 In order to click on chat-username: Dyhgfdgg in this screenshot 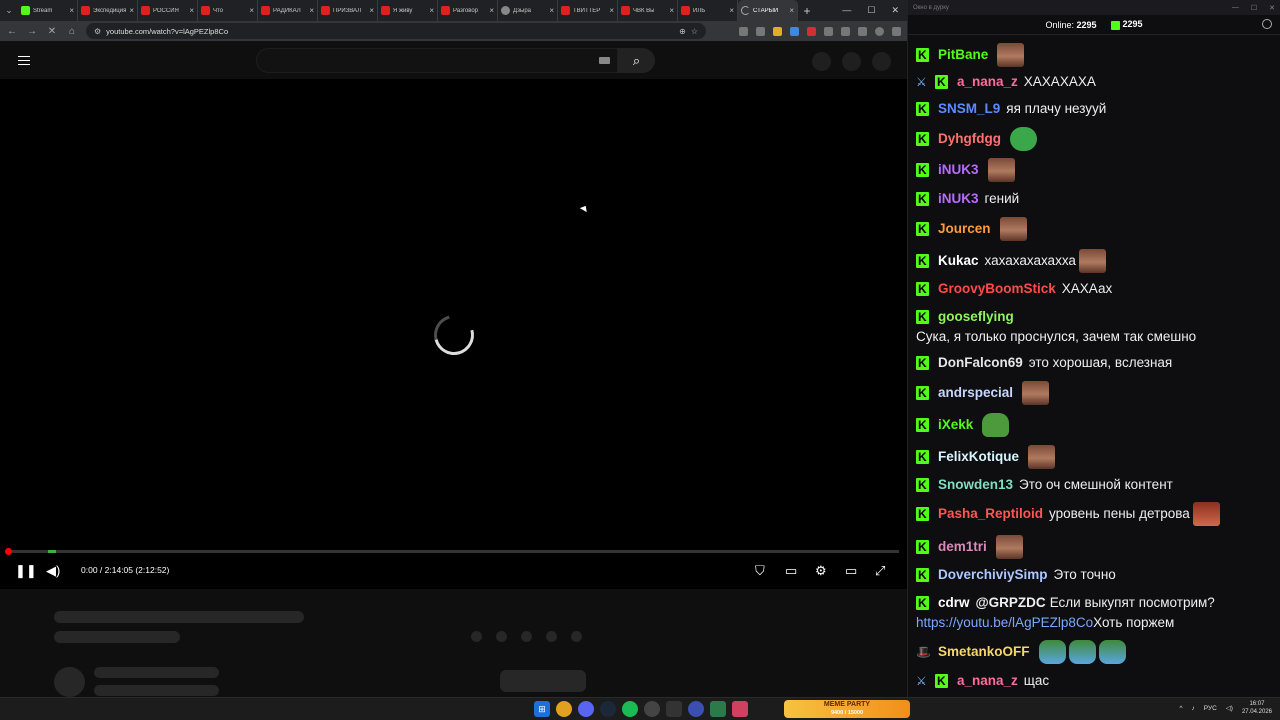, I will do `click(969, 139)`.